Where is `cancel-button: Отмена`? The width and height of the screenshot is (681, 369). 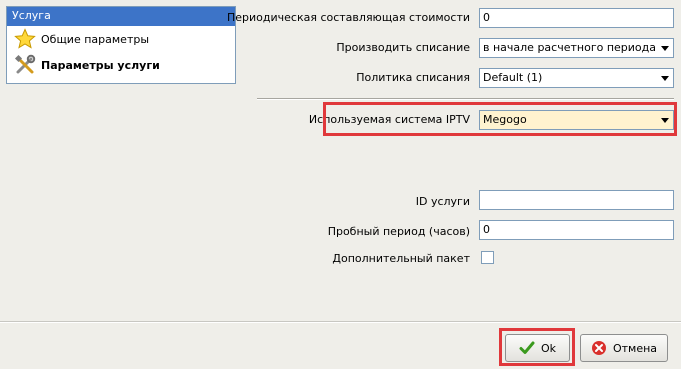
cancel-button: Отмена is located at coordinates (624, 348).